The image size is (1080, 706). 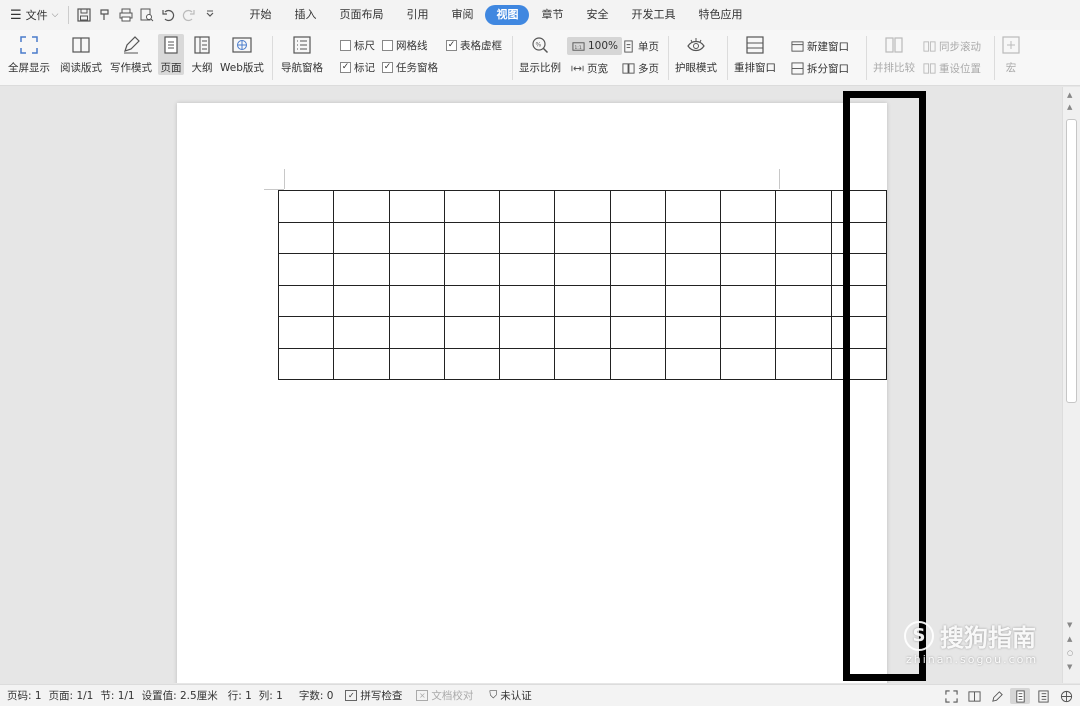 What do you see at coordinates (357, 67) in the screenshot?
I see `marks-checkbox: ✓ 标记` at bounding box center [357, 67].